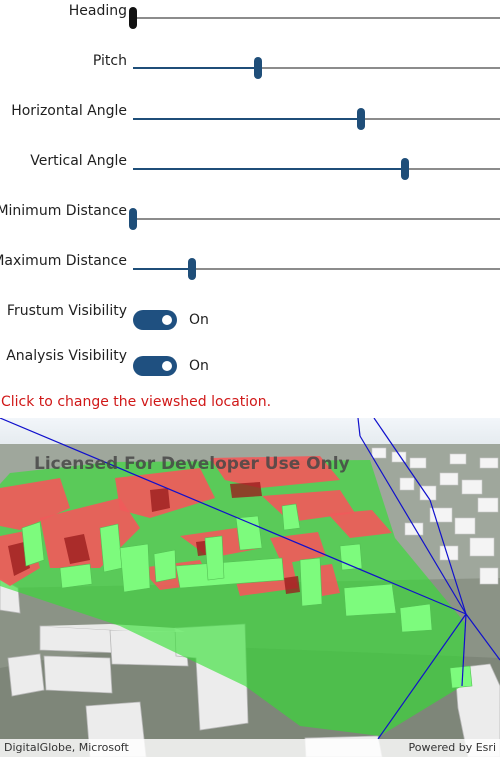 The width and height of the screenshot is (500, 757). I want to click on attribution-left: DigitalGlobe, Microsoft, so click(66, 747).